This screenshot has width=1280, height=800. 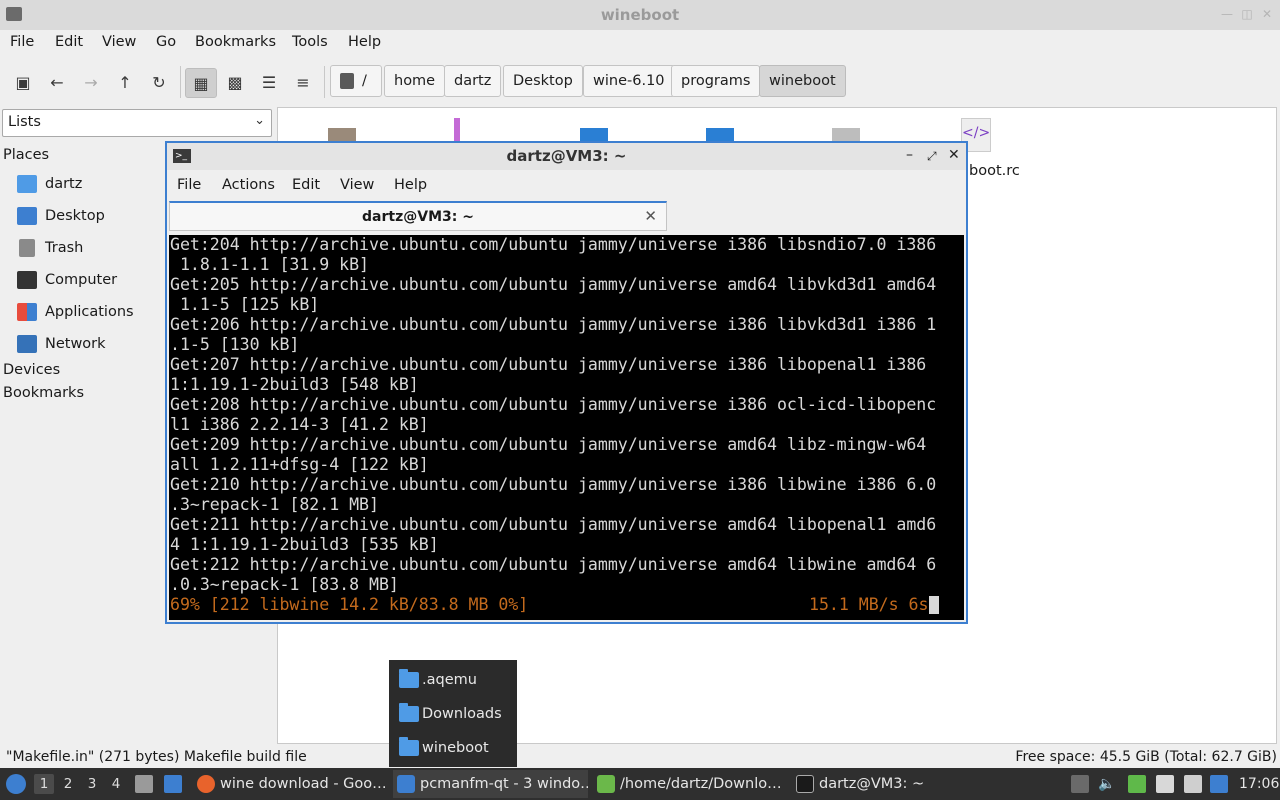 What do you see at coordinates (909, 155) in the screenshot?
I see `minimize-icon: –` at bounding box center [909, 155].